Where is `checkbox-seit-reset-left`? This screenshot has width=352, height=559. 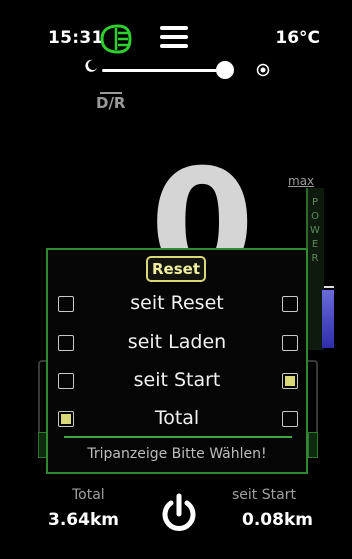 checkbox-seit-reset-left is located at coordinates (66, 304).